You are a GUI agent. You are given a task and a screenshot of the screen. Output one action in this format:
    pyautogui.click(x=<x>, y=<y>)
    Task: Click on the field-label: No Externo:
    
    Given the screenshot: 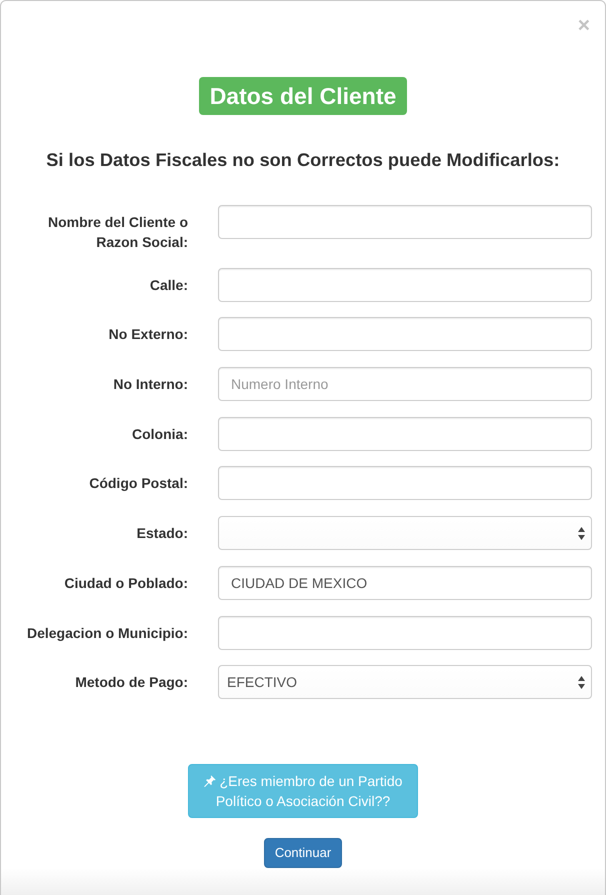 What is the action you would take?
    pyautogui.click(x=148, y=334)
    